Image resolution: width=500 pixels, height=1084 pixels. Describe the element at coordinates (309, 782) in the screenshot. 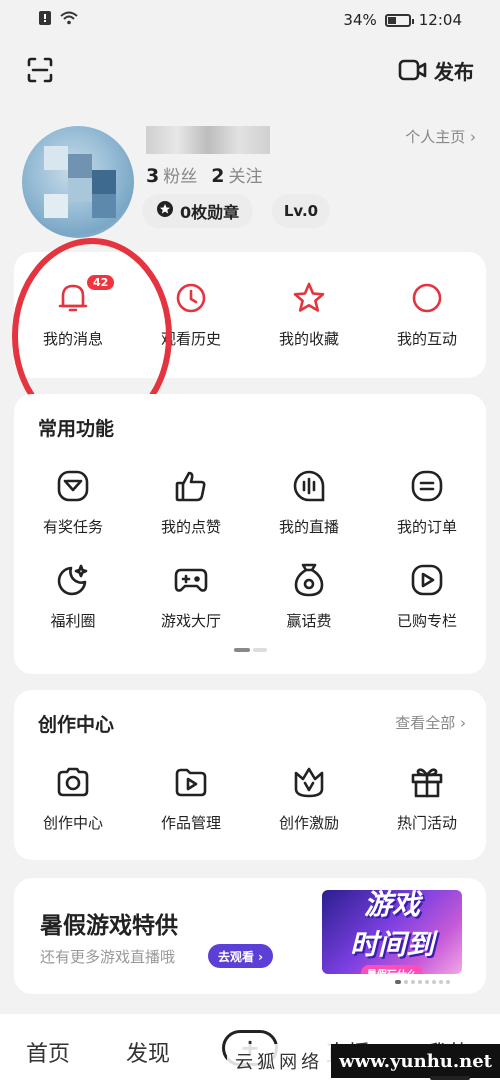

I see `crown-icon` at that location.